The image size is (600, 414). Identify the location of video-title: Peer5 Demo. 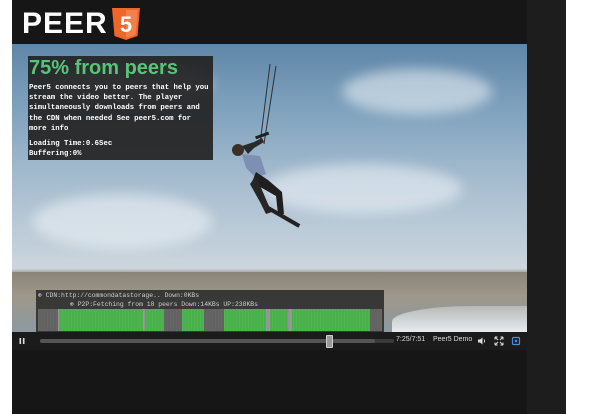
(453, 339).